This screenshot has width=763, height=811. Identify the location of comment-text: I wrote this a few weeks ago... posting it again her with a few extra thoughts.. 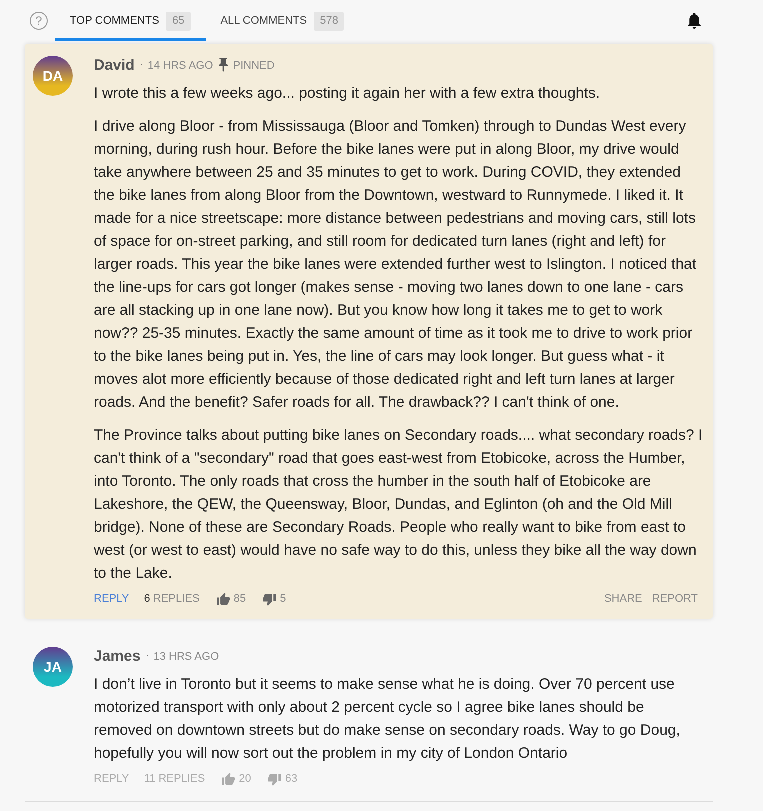
(348, 94).